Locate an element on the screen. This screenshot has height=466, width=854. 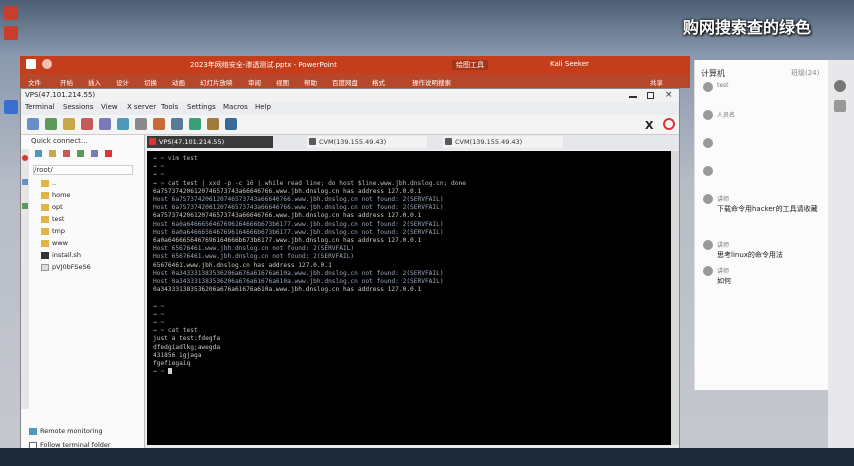
menu-help: Help is located at coordinates (263, 107).